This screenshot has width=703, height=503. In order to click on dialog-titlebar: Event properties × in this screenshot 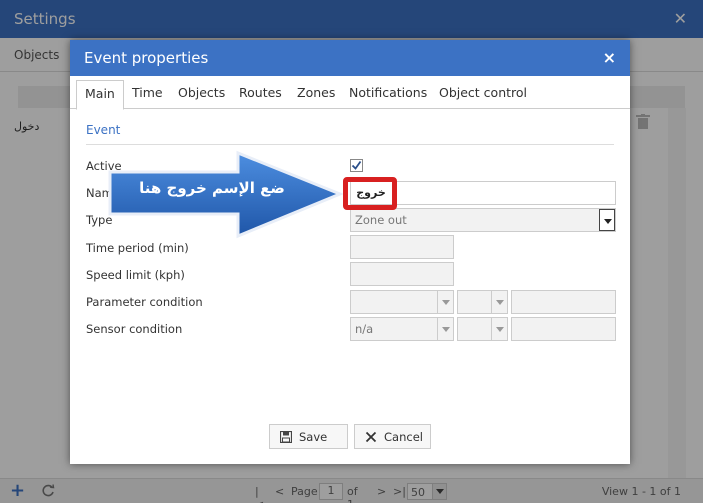, I will do `click(350, 58)`.